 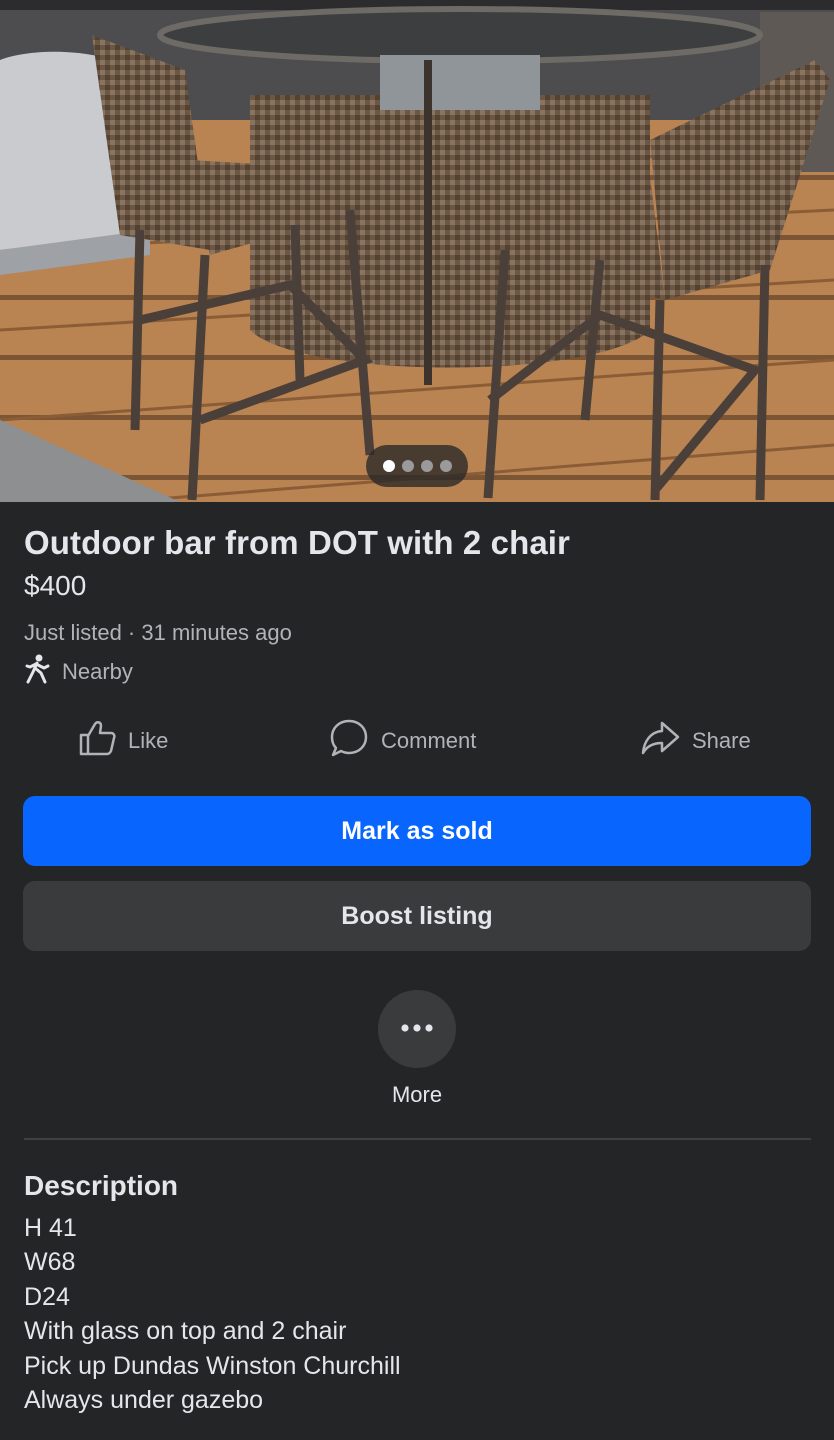 I want to click on more-options: More, so click(x=417, y=1051).